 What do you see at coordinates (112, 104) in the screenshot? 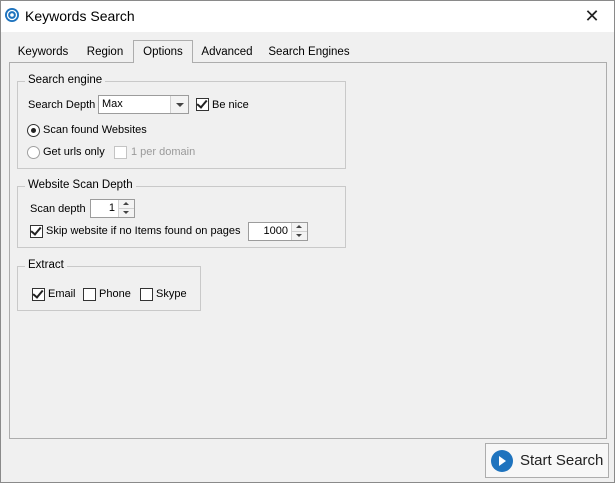
I see `search-depth-value: Max` at bounding box center [112, 104].